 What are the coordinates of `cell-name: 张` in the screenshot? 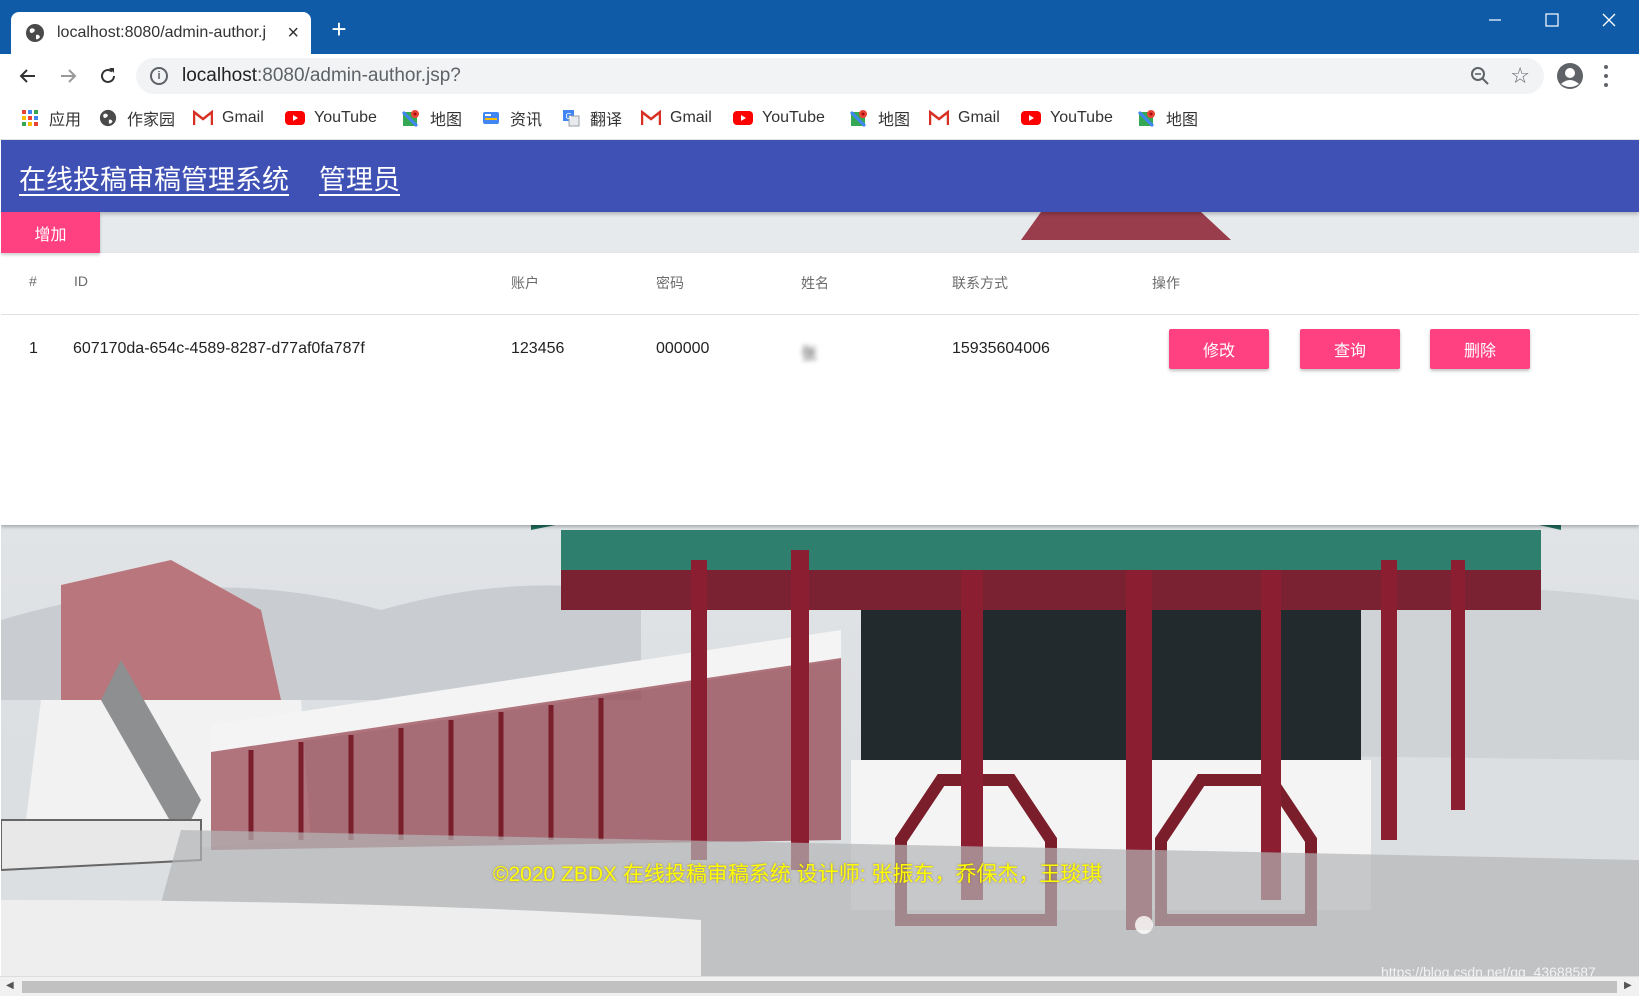 It's located at (809, 354).